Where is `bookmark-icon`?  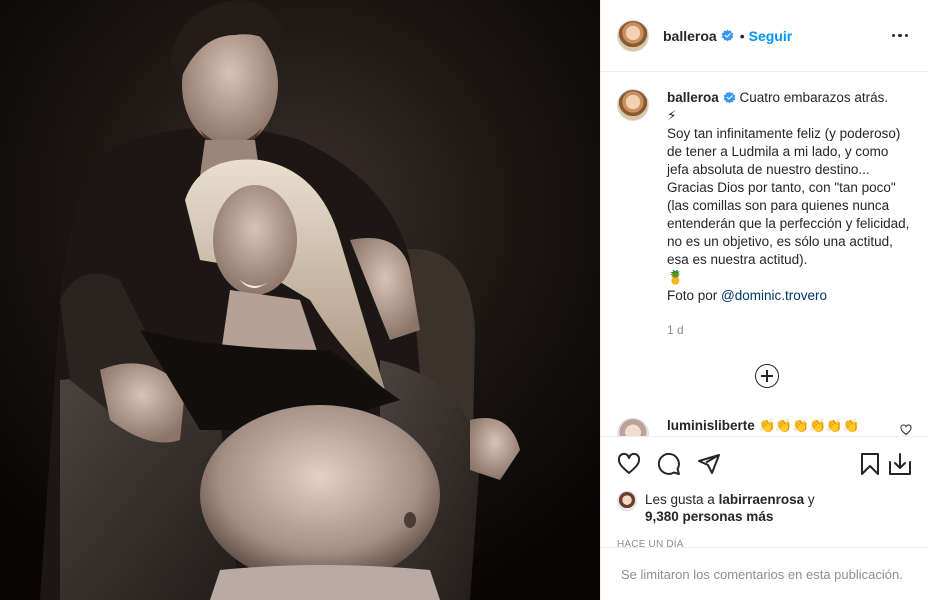
bookmark-icon is located at coordinates (870, 464).